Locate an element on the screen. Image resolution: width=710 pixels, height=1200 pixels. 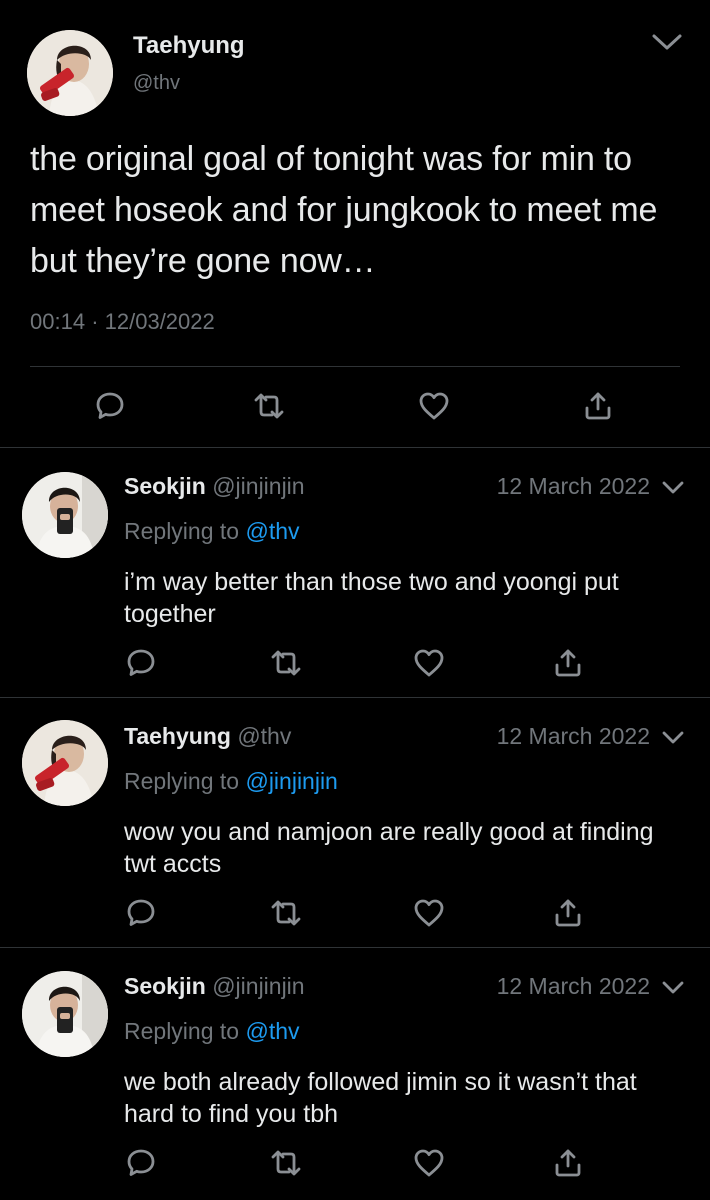
reply-author-name: Taehyung is located at coordinates (177, 736).